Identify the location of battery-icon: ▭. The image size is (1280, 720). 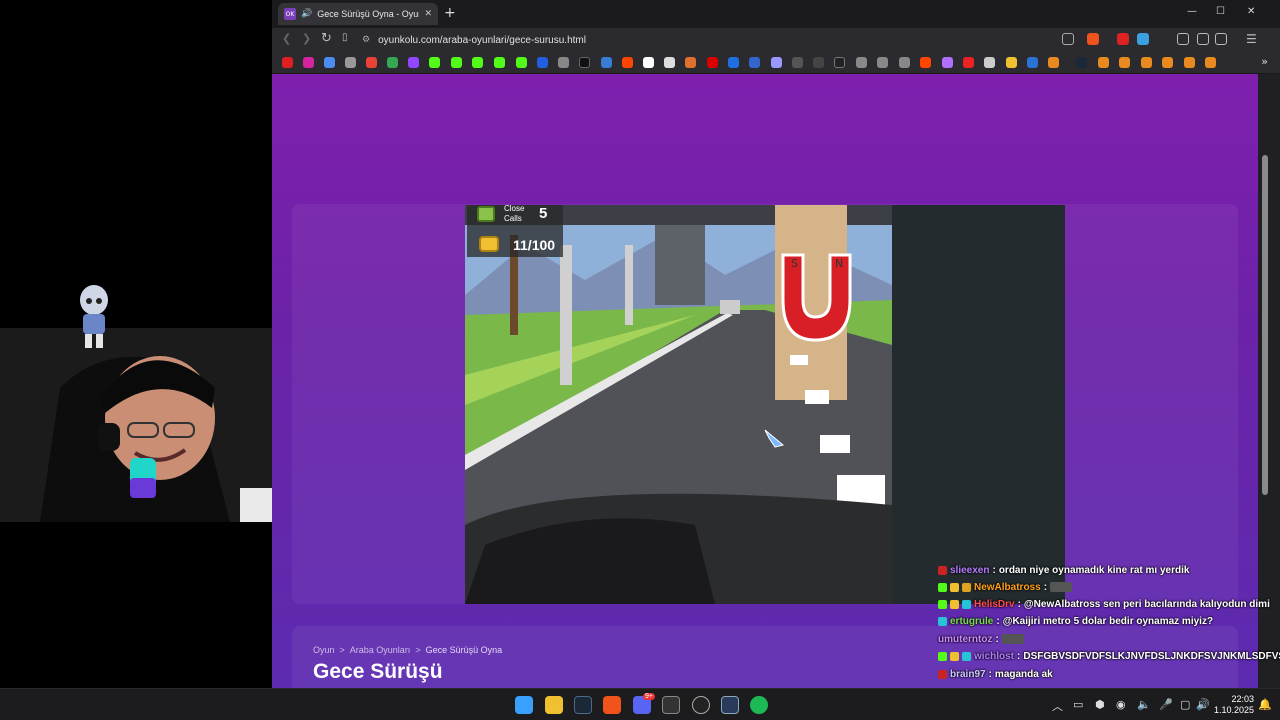
(1078, 704).